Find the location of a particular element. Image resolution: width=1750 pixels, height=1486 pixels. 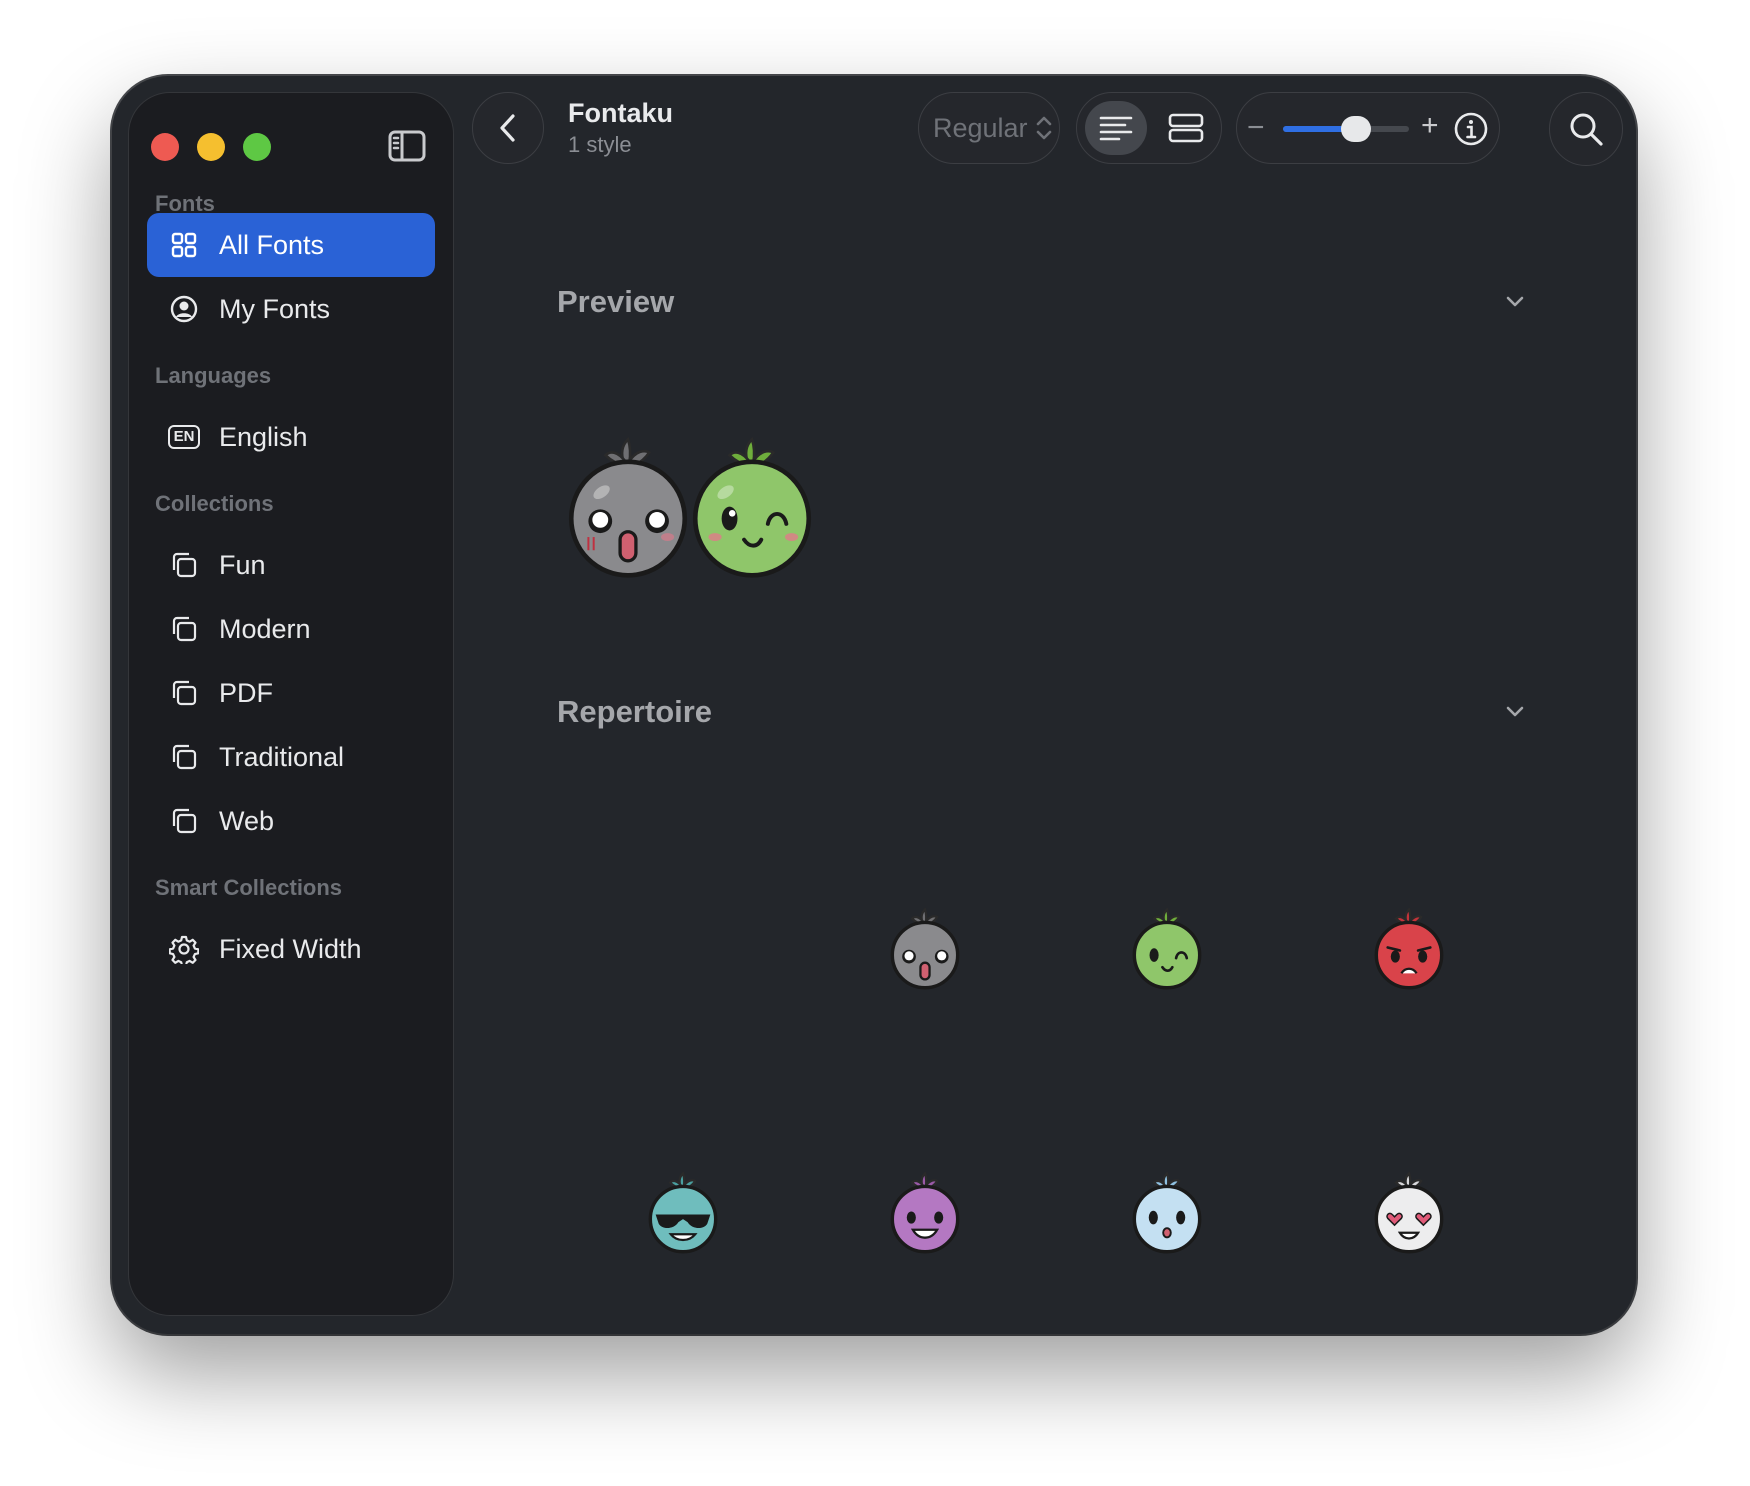

sidebar-item-all-fonts: All Fonts is located at coordinates (291, 245).